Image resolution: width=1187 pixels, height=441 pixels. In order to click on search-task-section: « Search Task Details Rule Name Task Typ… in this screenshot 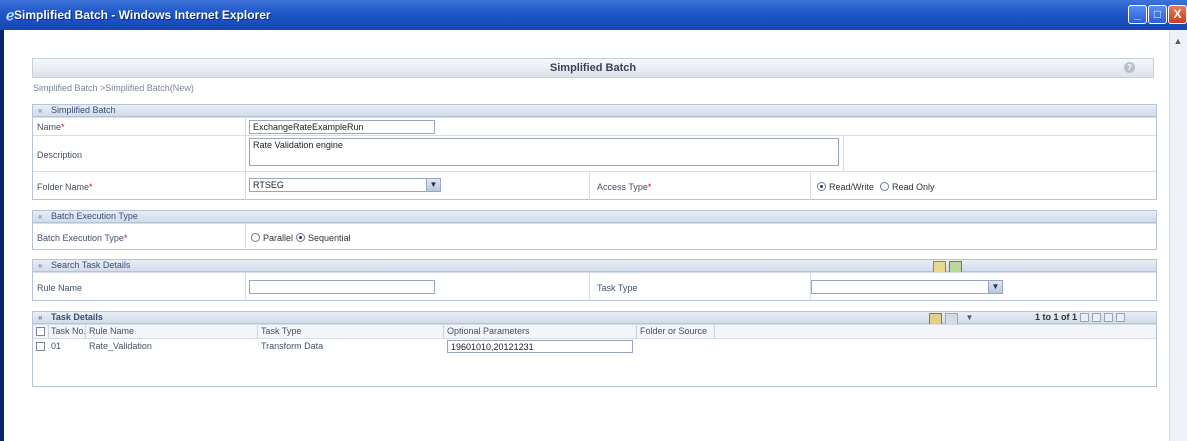, I will do `click(594, 280)`.